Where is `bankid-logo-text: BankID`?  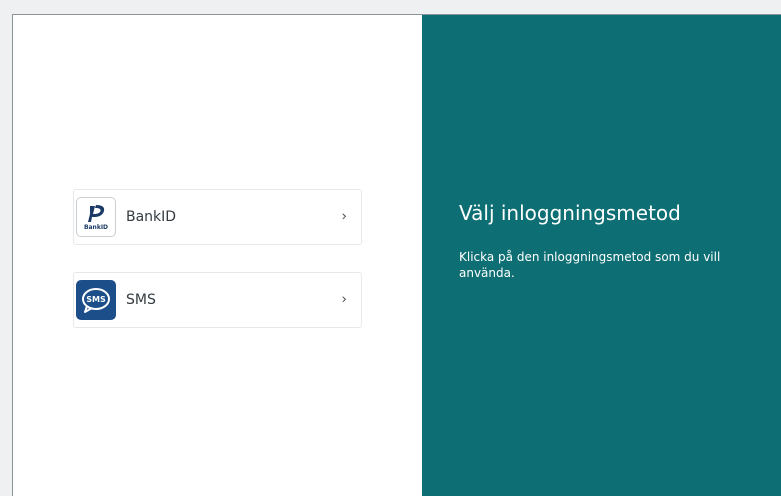 bankid-logo-text: BankID is located at coordinates (96, 227).